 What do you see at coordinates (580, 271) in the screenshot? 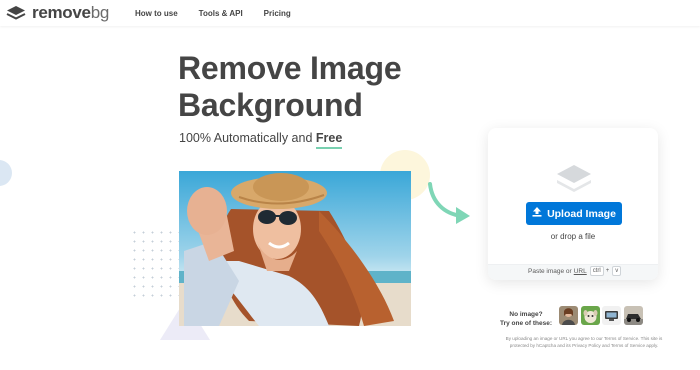
I see `paste-url-link: URL` at bounding box center [580, 271].